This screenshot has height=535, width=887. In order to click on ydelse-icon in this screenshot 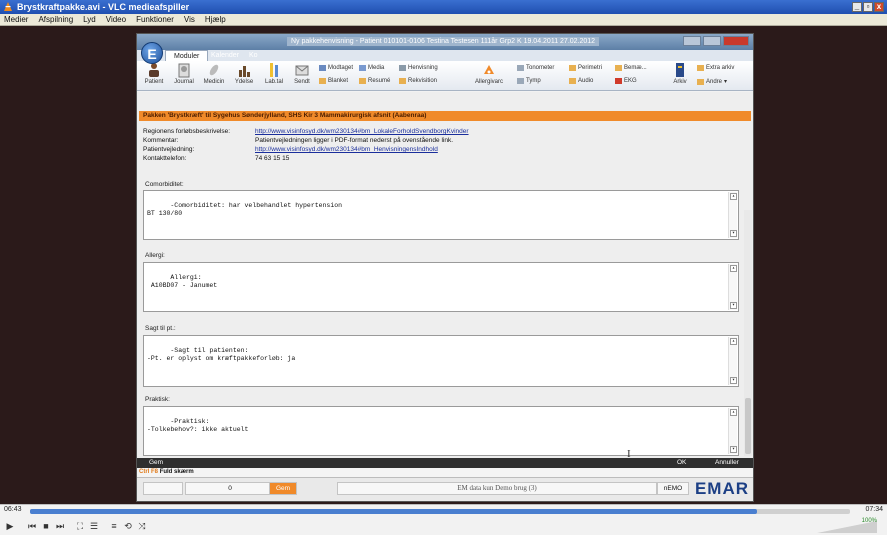, I will do `click(244, 71)`.